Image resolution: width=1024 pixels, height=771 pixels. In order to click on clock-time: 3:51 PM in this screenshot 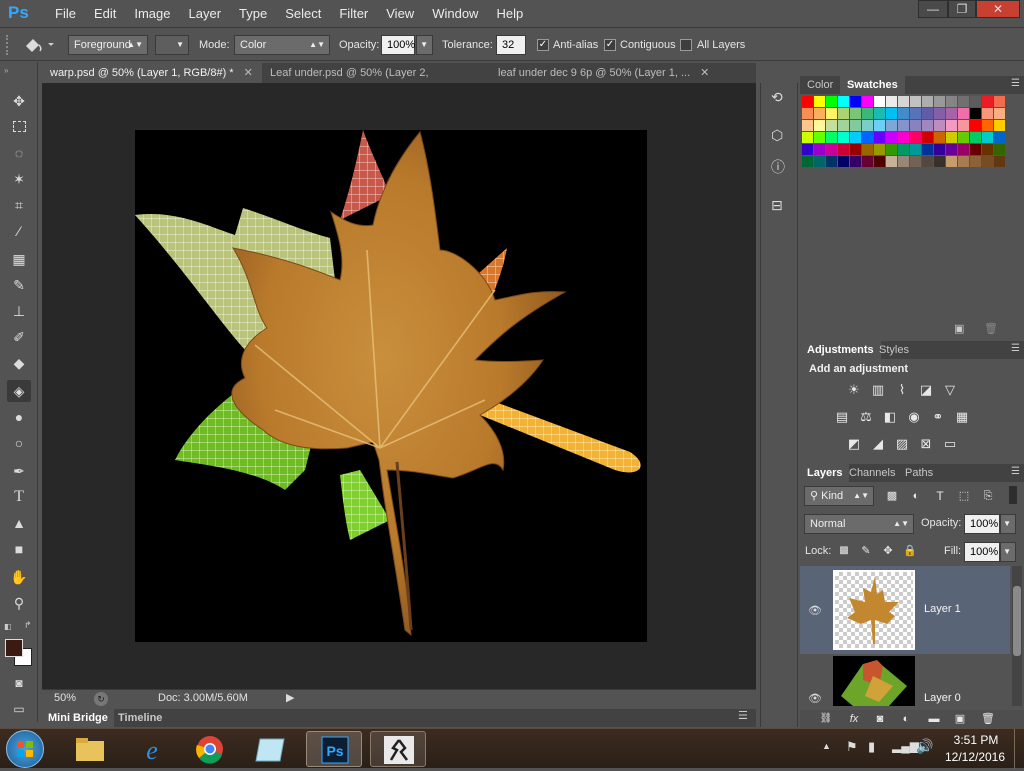, I will do `click(976, 740)`.